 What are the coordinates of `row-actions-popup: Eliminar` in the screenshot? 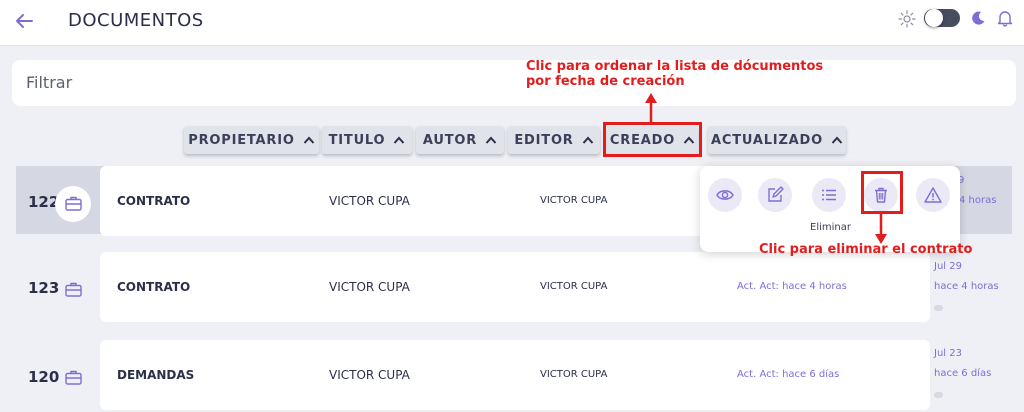 It's located at (830, 209).